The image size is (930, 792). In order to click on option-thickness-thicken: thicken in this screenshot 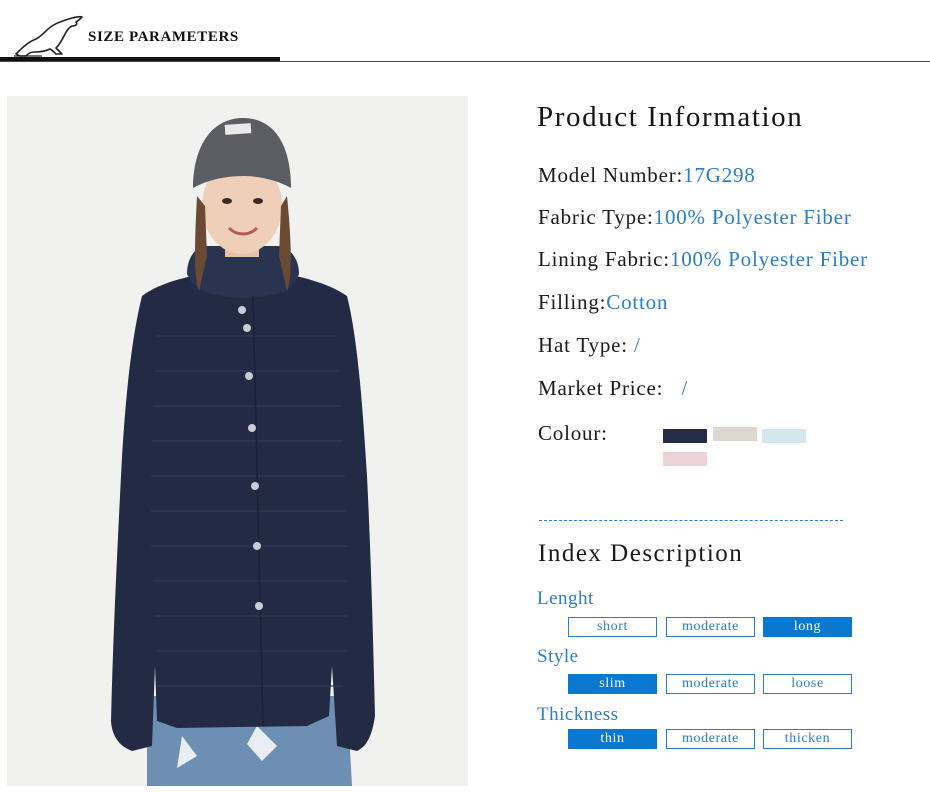, I will do `click(807, 739)`.